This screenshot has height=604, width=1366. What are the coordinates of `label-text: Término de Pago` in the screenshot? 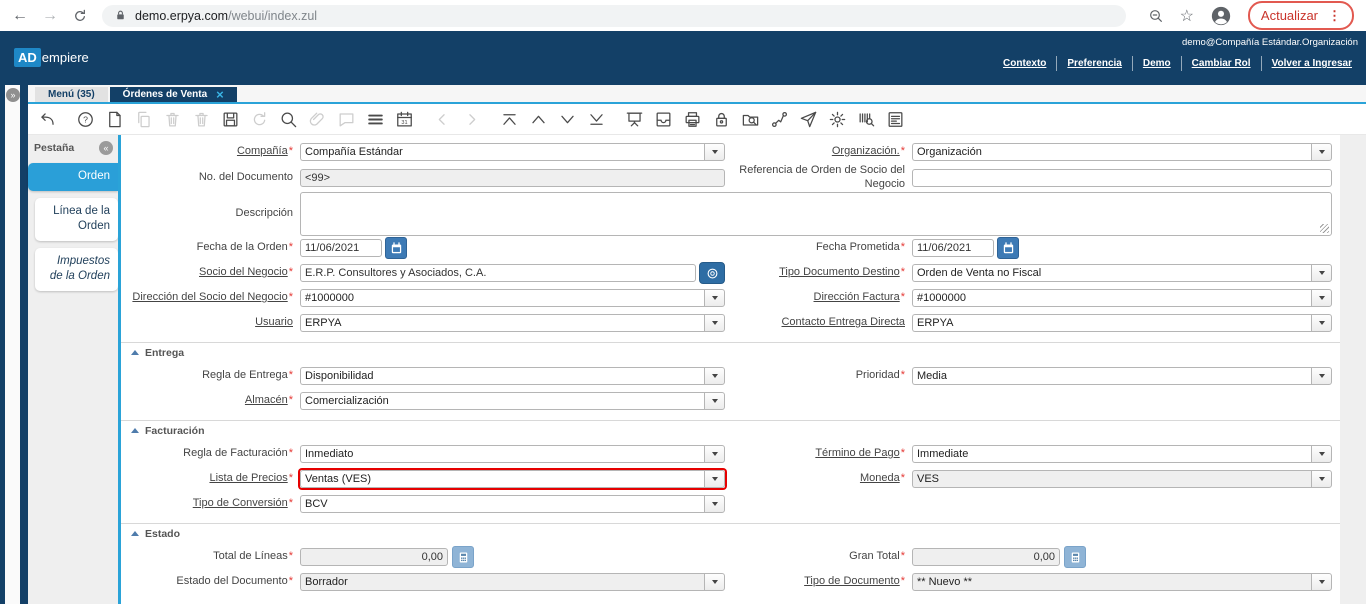 It's located at (857, 453).